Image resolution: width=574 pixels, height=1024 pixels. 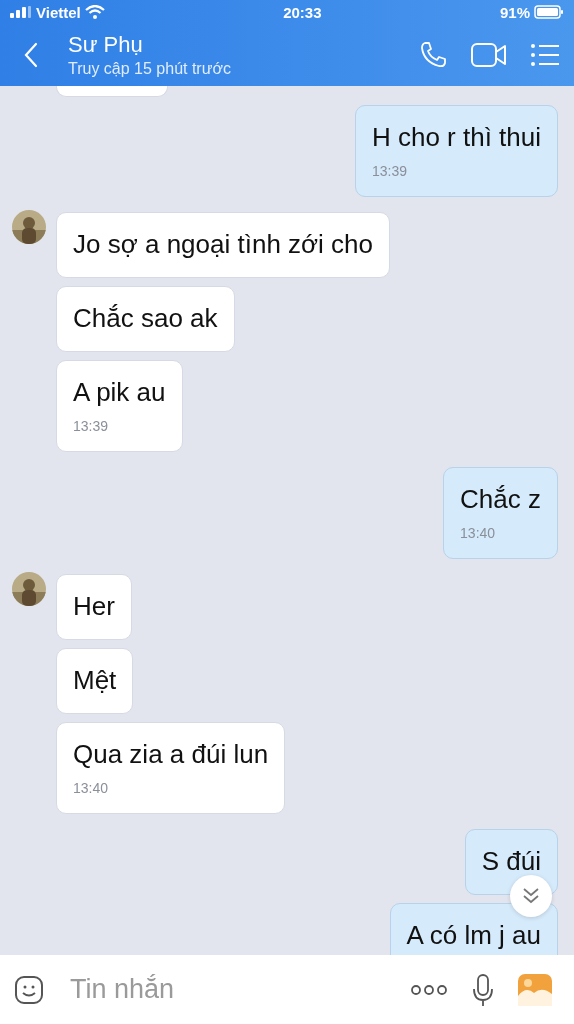 What do you see at coordinates (95, 680) in the screenshot?
I see `message-text: Mệt` at bounding box center [95, 680].